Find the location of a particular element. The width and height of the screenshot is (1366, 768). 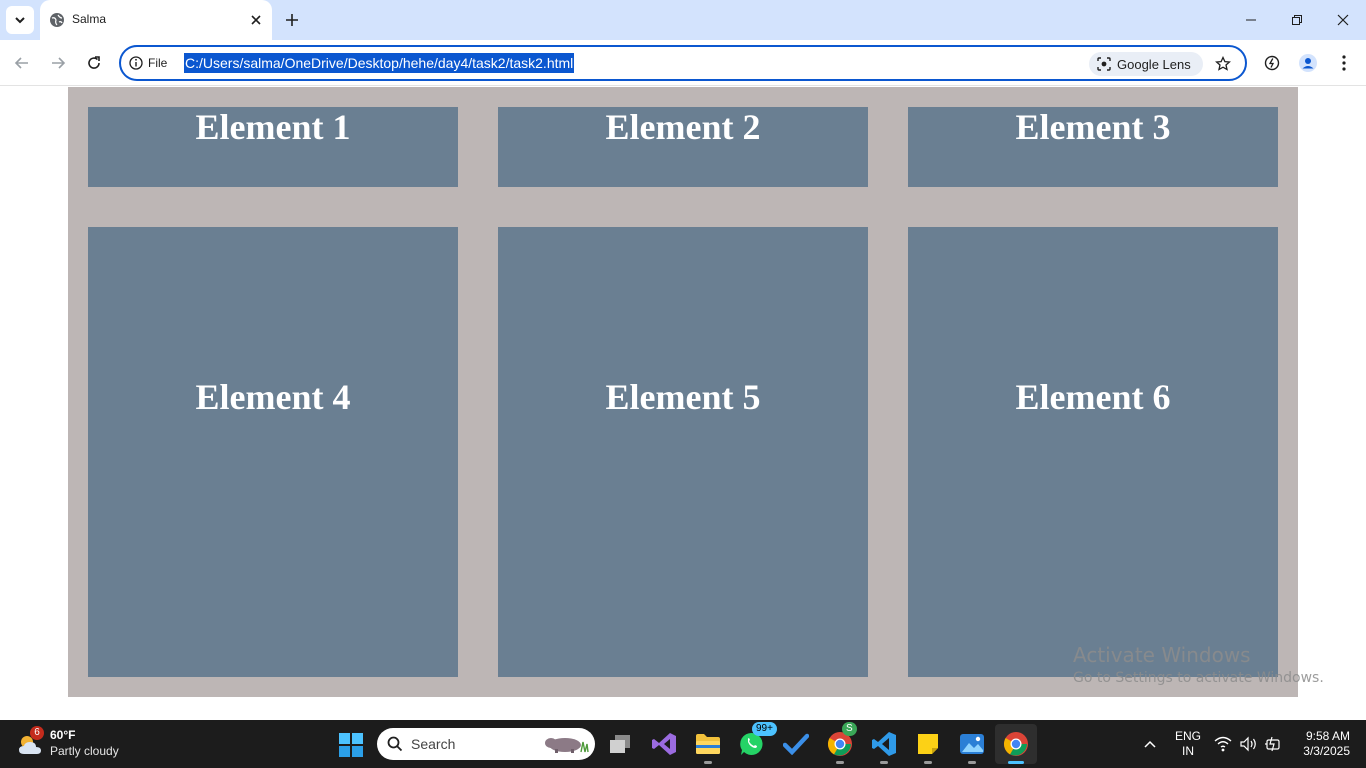

forward-button is located at coordinates (58, 63).